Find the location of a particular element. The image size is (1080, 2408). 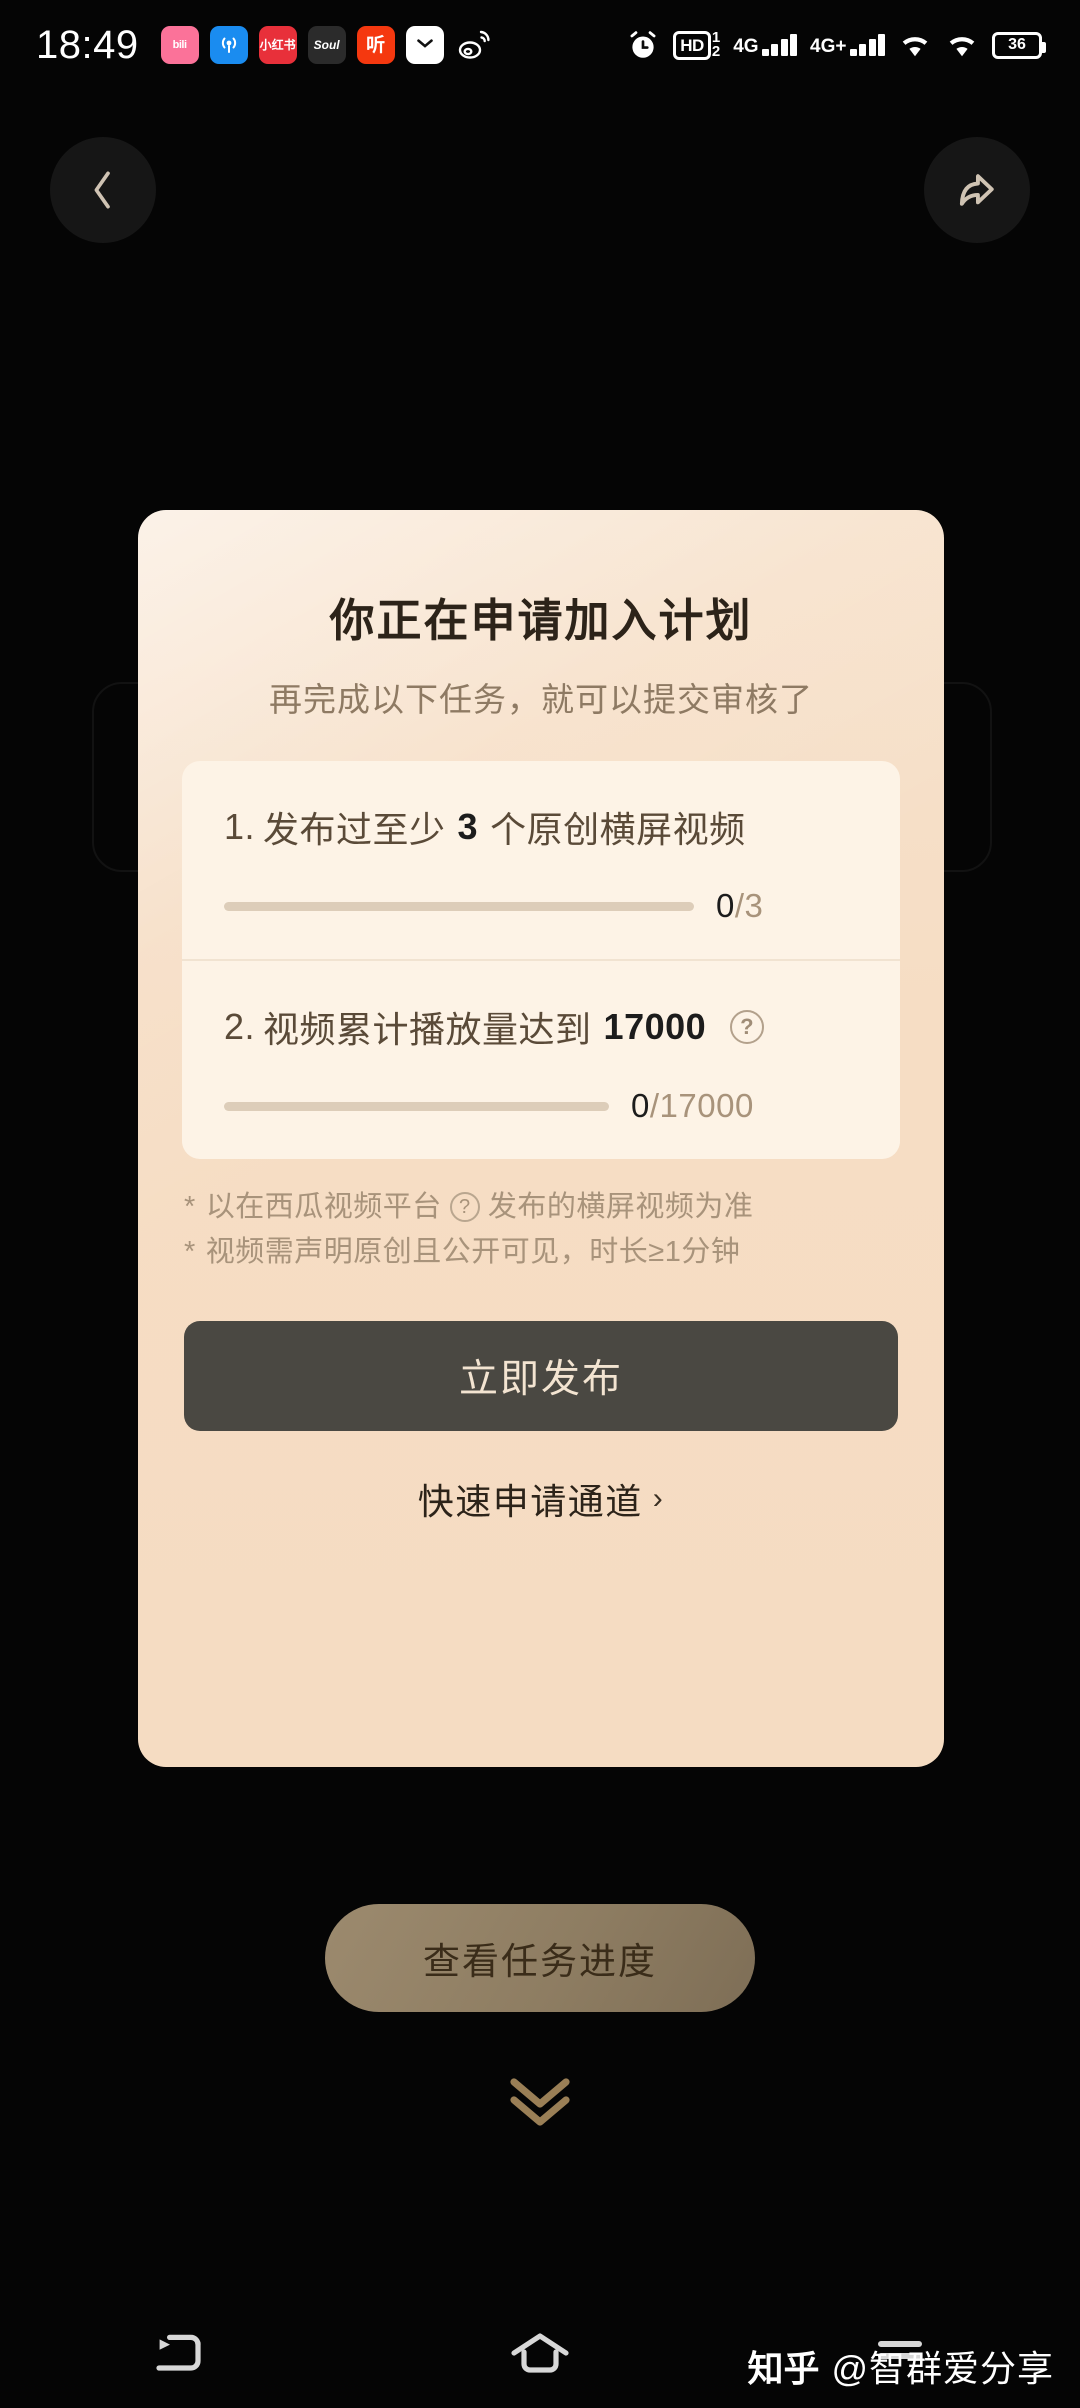

publish-now-button: 立即发布 is located at coordinates (541, 1375).